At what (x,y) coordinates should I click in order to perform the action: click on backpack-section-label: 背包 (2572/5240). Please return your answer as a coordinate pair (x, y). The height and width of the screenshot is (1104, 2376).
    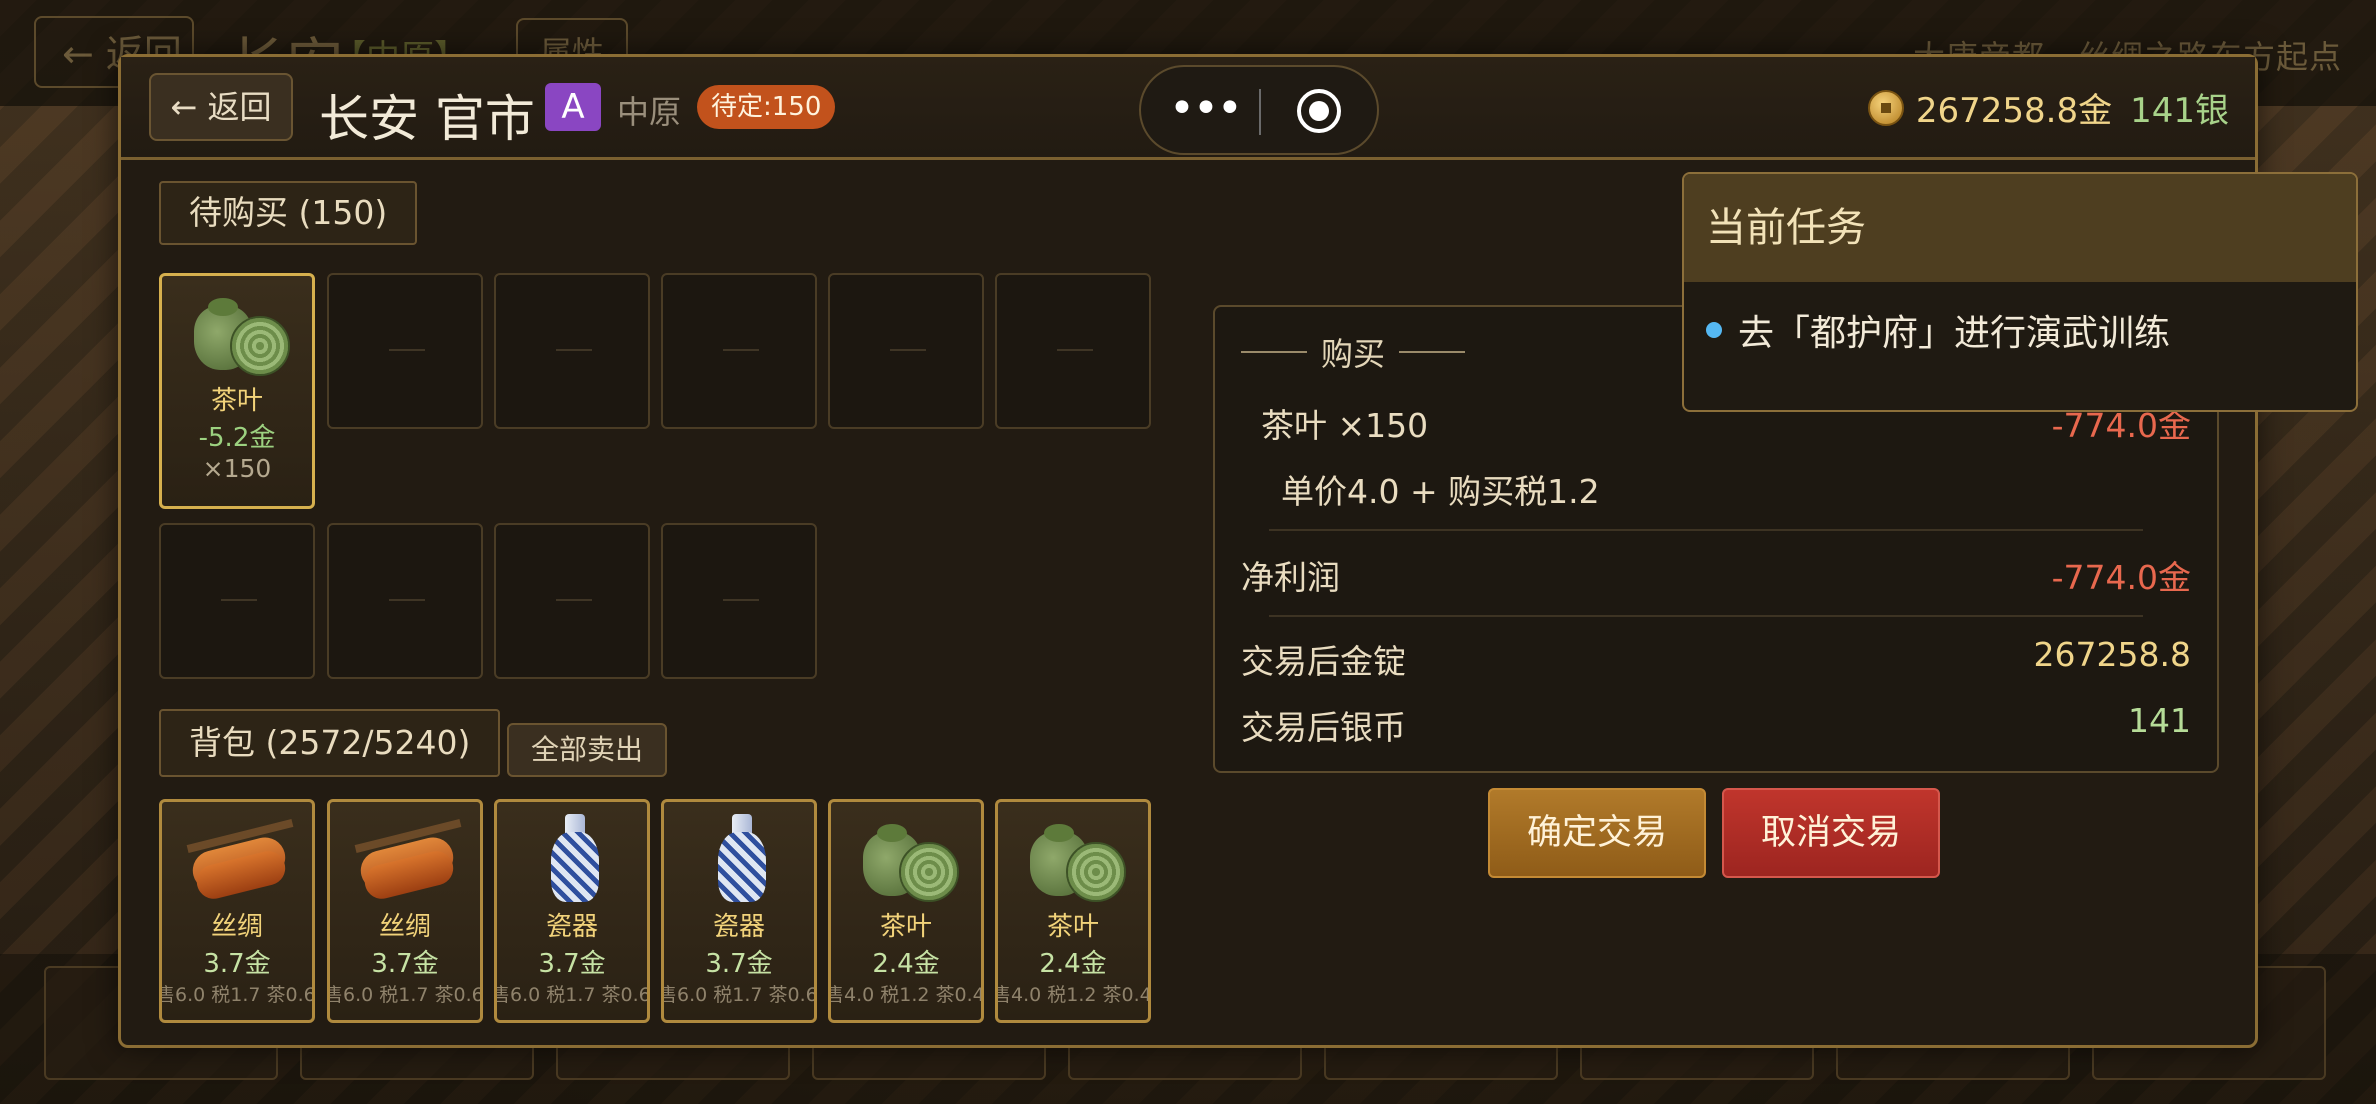
    Looking at the image, I should click on (330, 743).